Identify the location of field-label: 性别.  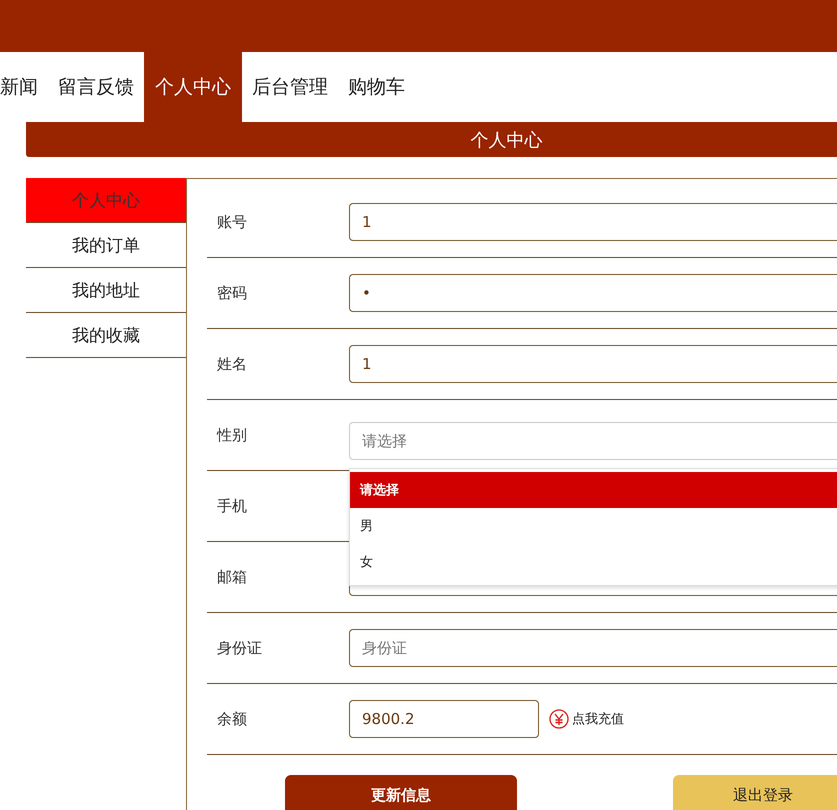
(232, 435).